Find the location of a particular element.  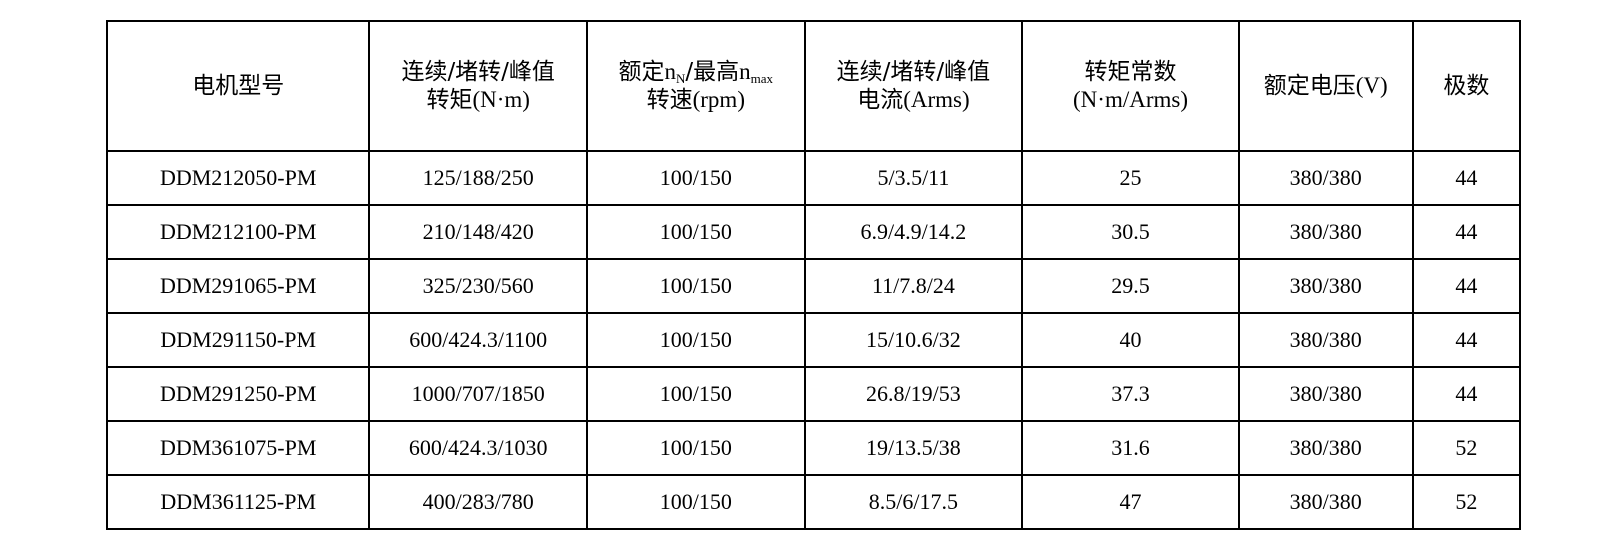

cell-torque-constant: 47 is located at coordinates (1130, 502).